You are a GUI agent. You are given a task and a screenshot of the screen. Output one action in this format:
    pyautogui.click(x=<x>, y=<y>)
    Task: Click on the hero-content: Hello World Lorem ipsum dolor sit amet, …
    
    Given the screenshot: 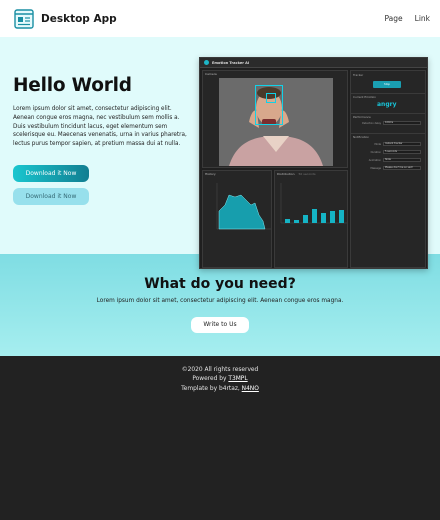 What is the action you would take?
    pyautogui.click(x=103, y=140)
    